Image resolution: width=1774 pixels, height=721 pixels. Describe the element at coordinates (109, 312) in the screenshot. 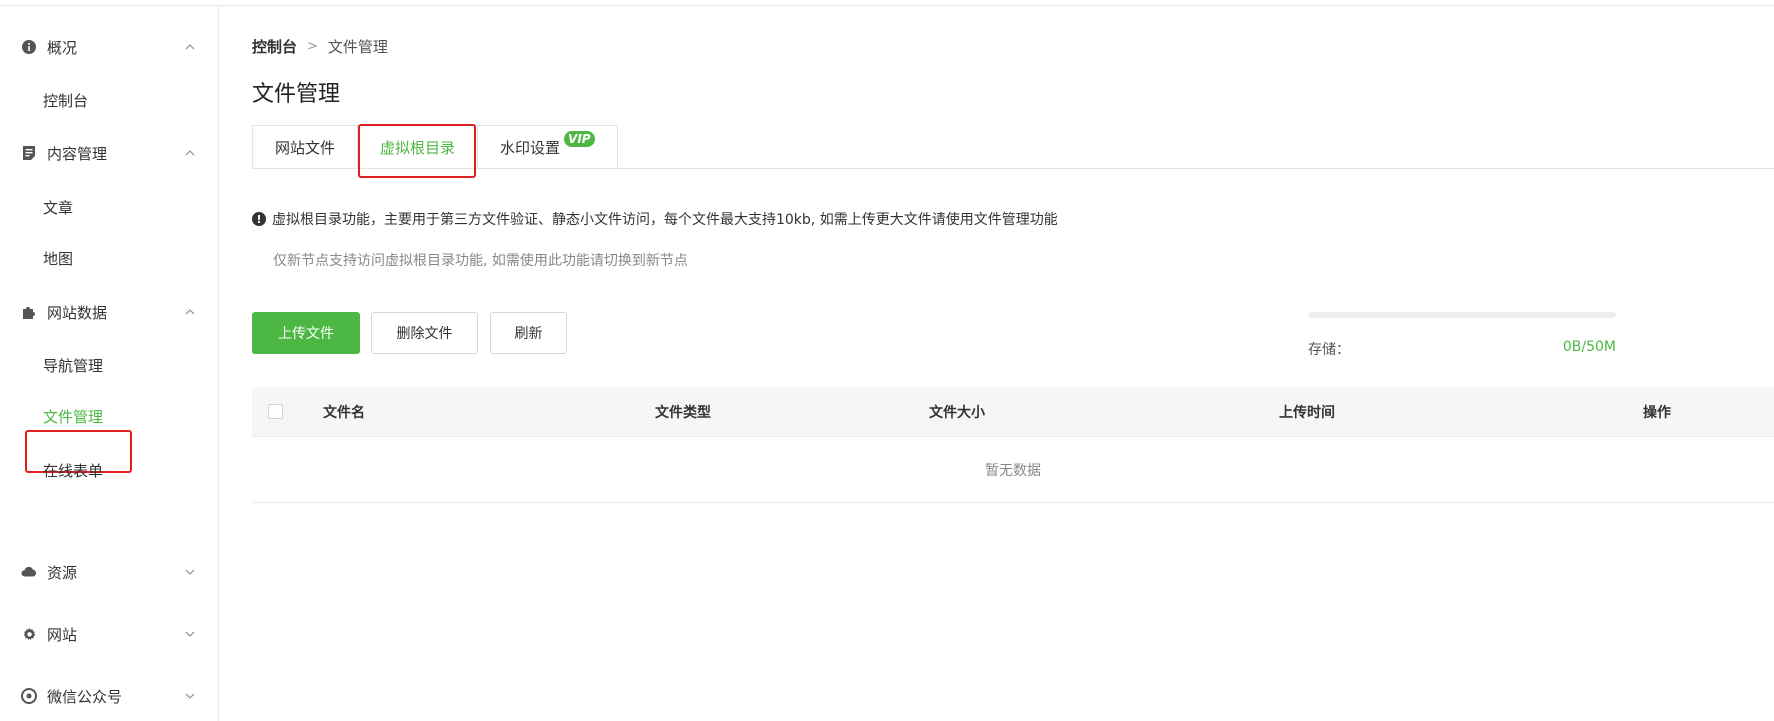

I see `sidebar-group-site-data: 网站数据` at that location.